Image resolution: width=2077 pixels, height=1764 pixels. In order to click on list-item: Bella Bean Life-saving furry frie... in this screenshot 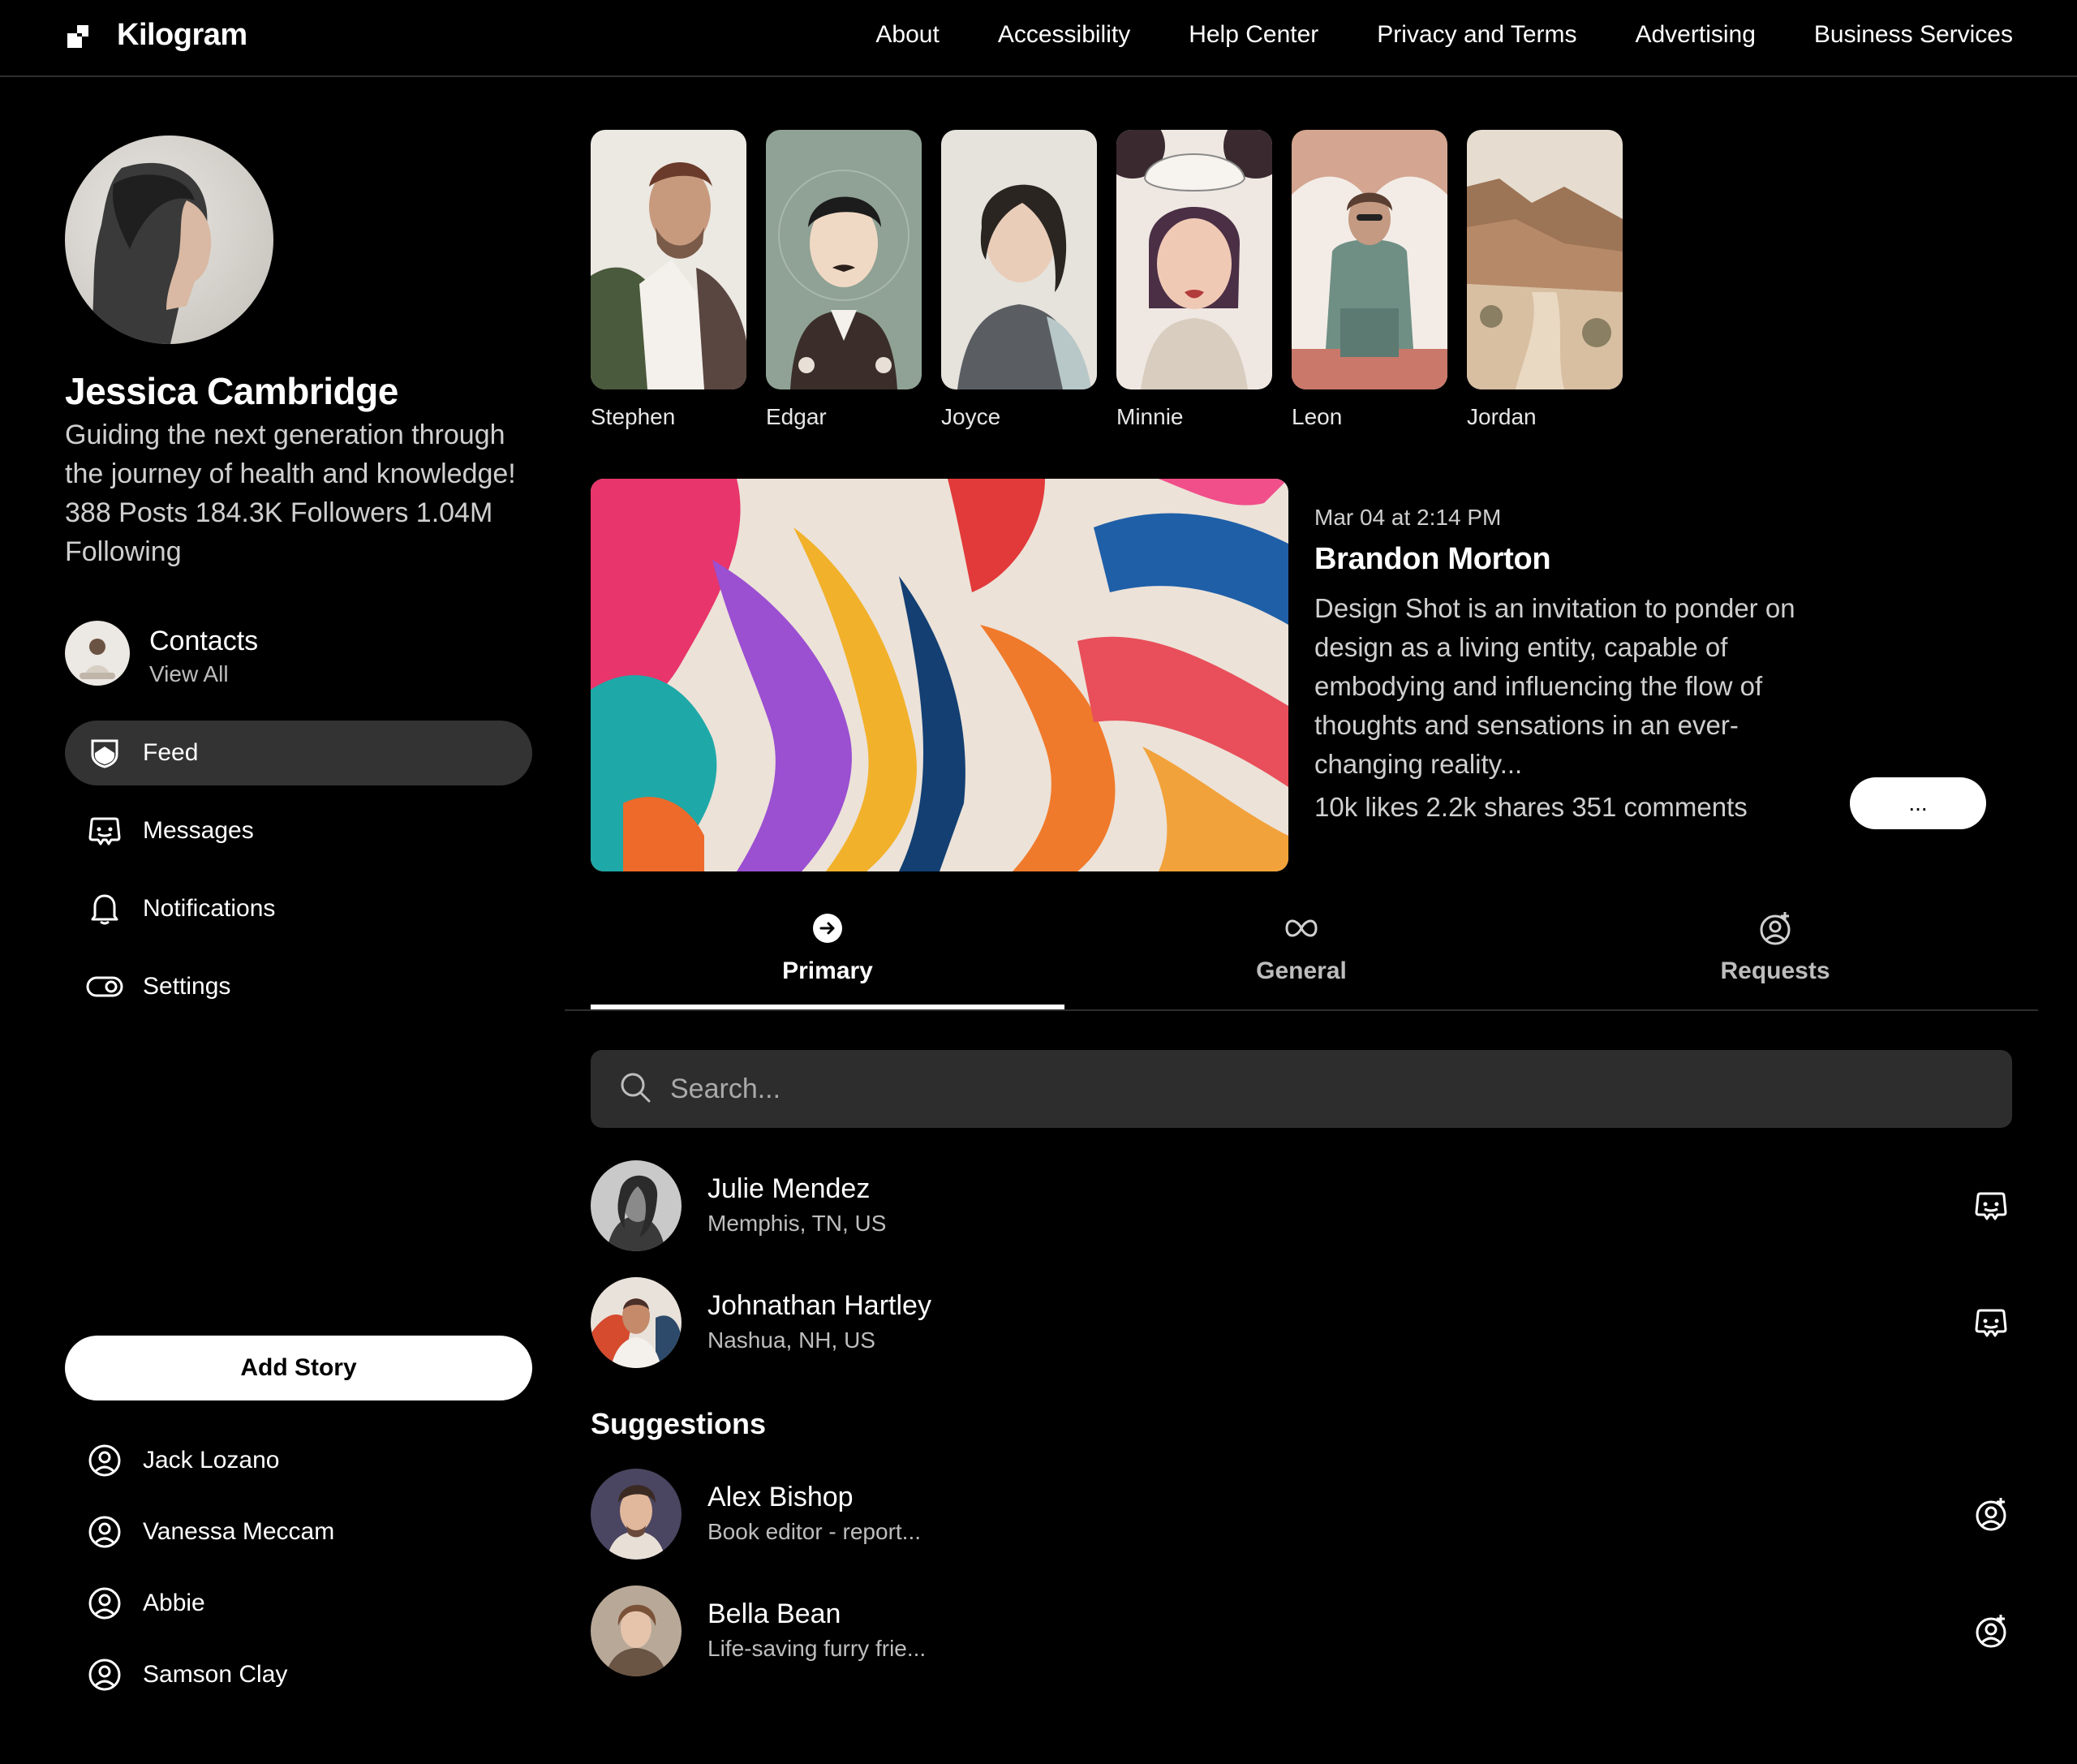, I will do `click(1301, 1630)`.